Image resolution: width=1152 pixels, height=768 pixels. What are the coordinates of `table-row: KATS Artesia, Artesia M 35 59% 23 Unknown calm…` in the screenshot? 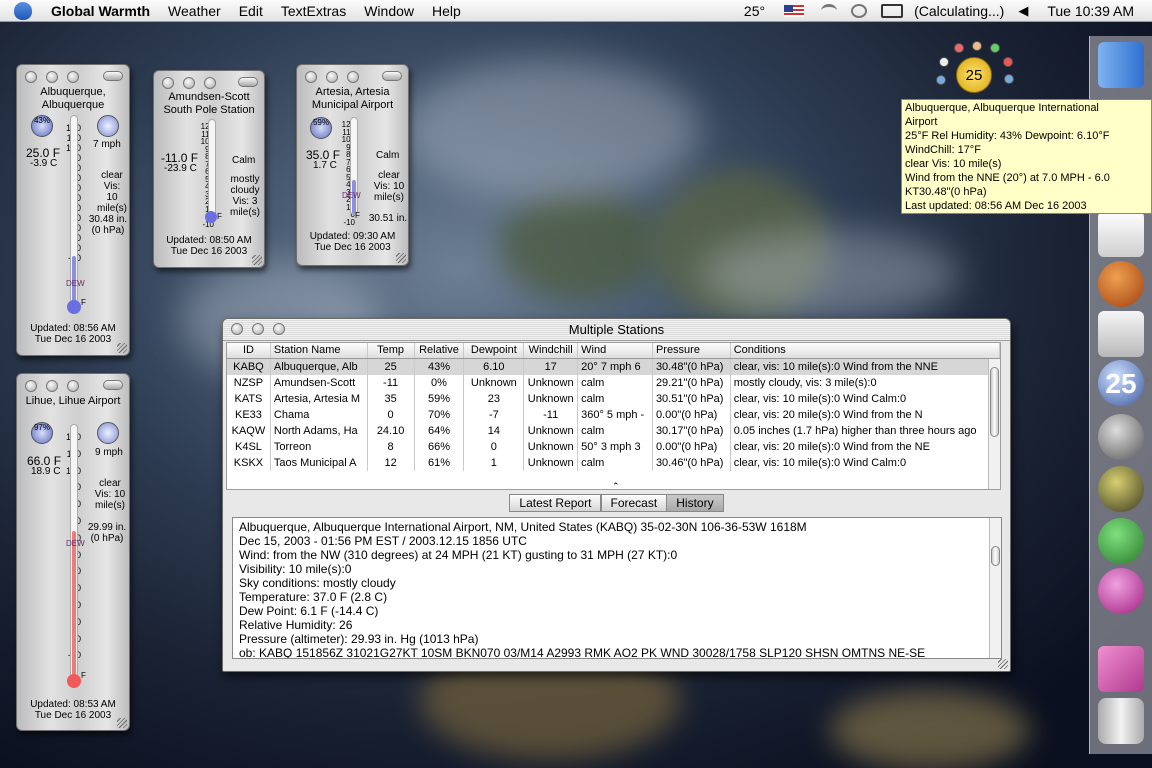 It's located at (613, 399).